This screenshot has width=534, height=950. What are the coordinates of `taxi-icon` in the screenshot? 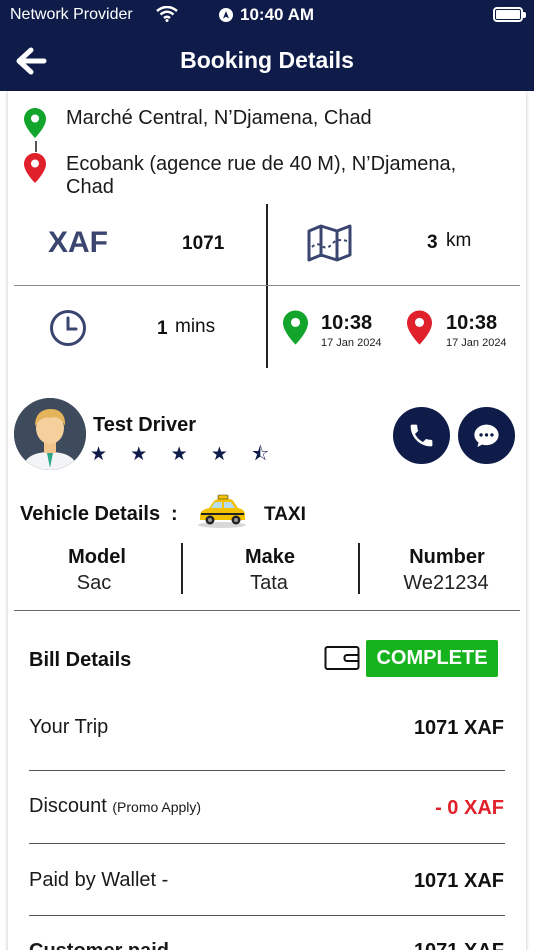 It's located at (222, 513).